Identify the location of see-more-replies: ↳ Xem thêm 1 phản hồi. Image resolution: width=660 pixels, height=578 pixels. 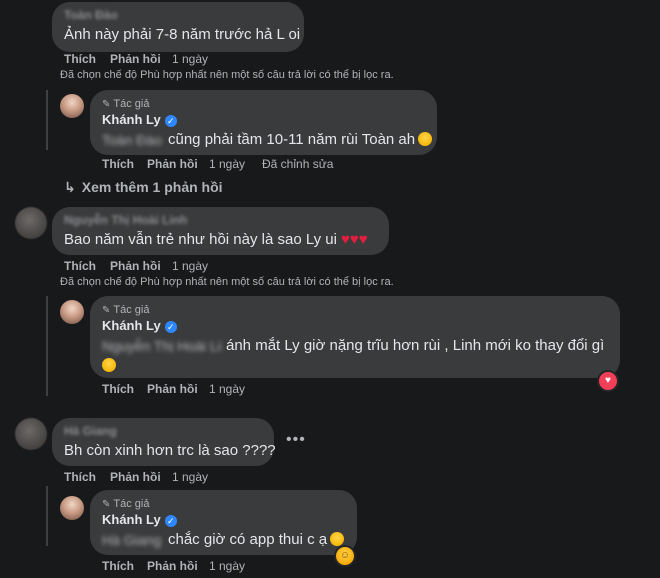
(143, 187).